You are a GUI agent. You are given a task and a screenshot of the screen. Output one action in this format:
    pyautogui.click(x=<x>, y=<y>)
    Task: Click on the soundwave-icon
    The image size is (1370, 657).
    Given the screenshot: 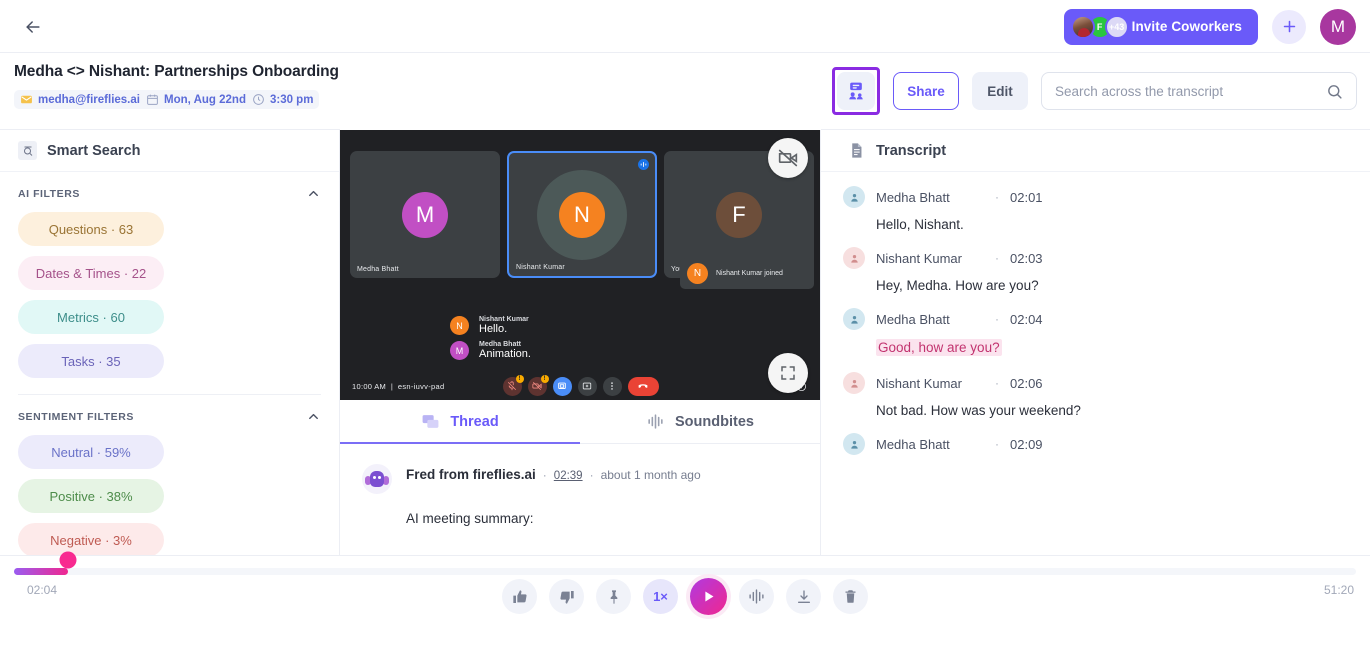 What is the action you would take?
    pyautogui.click(x=655, y=421)
    